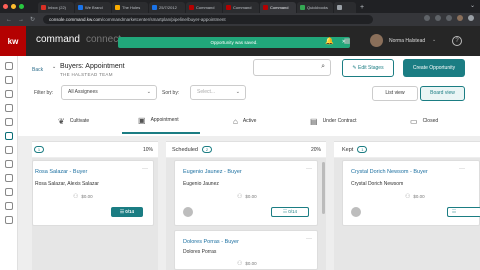 Image resolution: width=480 pixels, height=270 pixels. I want to click on column-name: Scheduled, so click(185, 150).